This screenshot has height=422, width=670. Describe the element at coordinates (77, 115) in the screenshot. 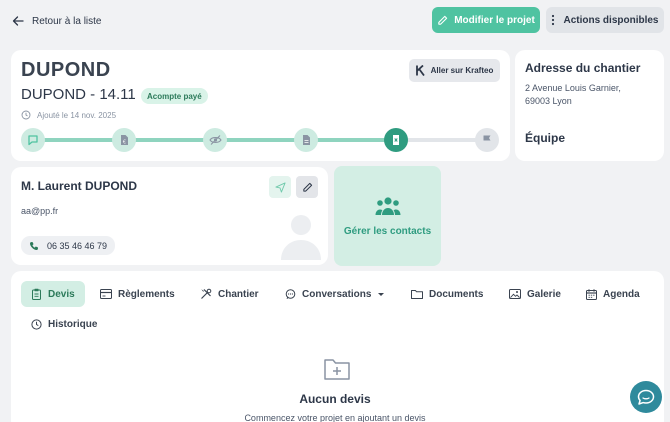

I see `added-date-text: Ajouté le 14 nov. 2025` at that location.